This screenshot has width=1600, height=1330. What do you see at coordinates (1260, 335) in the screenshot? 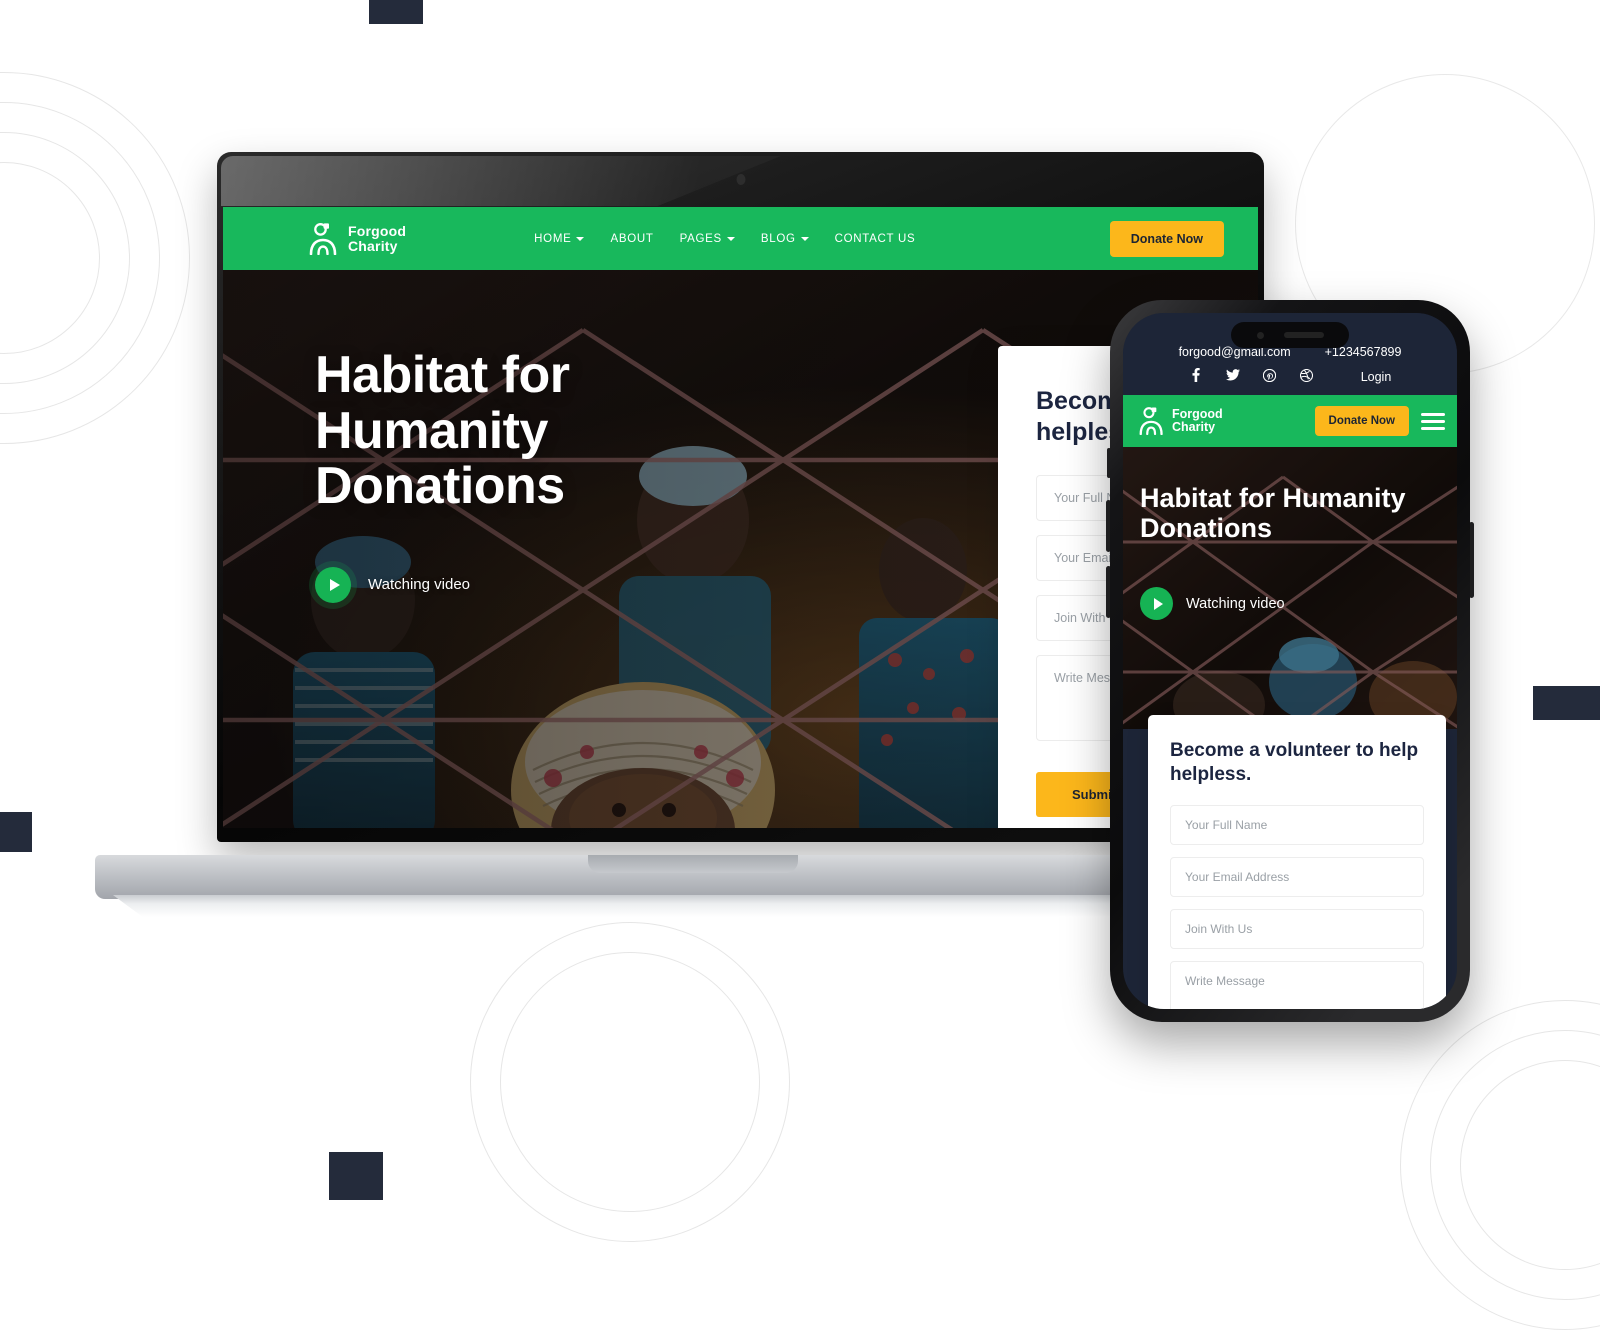
I see `front-camera-icon` at bounding box center [1260, 335].